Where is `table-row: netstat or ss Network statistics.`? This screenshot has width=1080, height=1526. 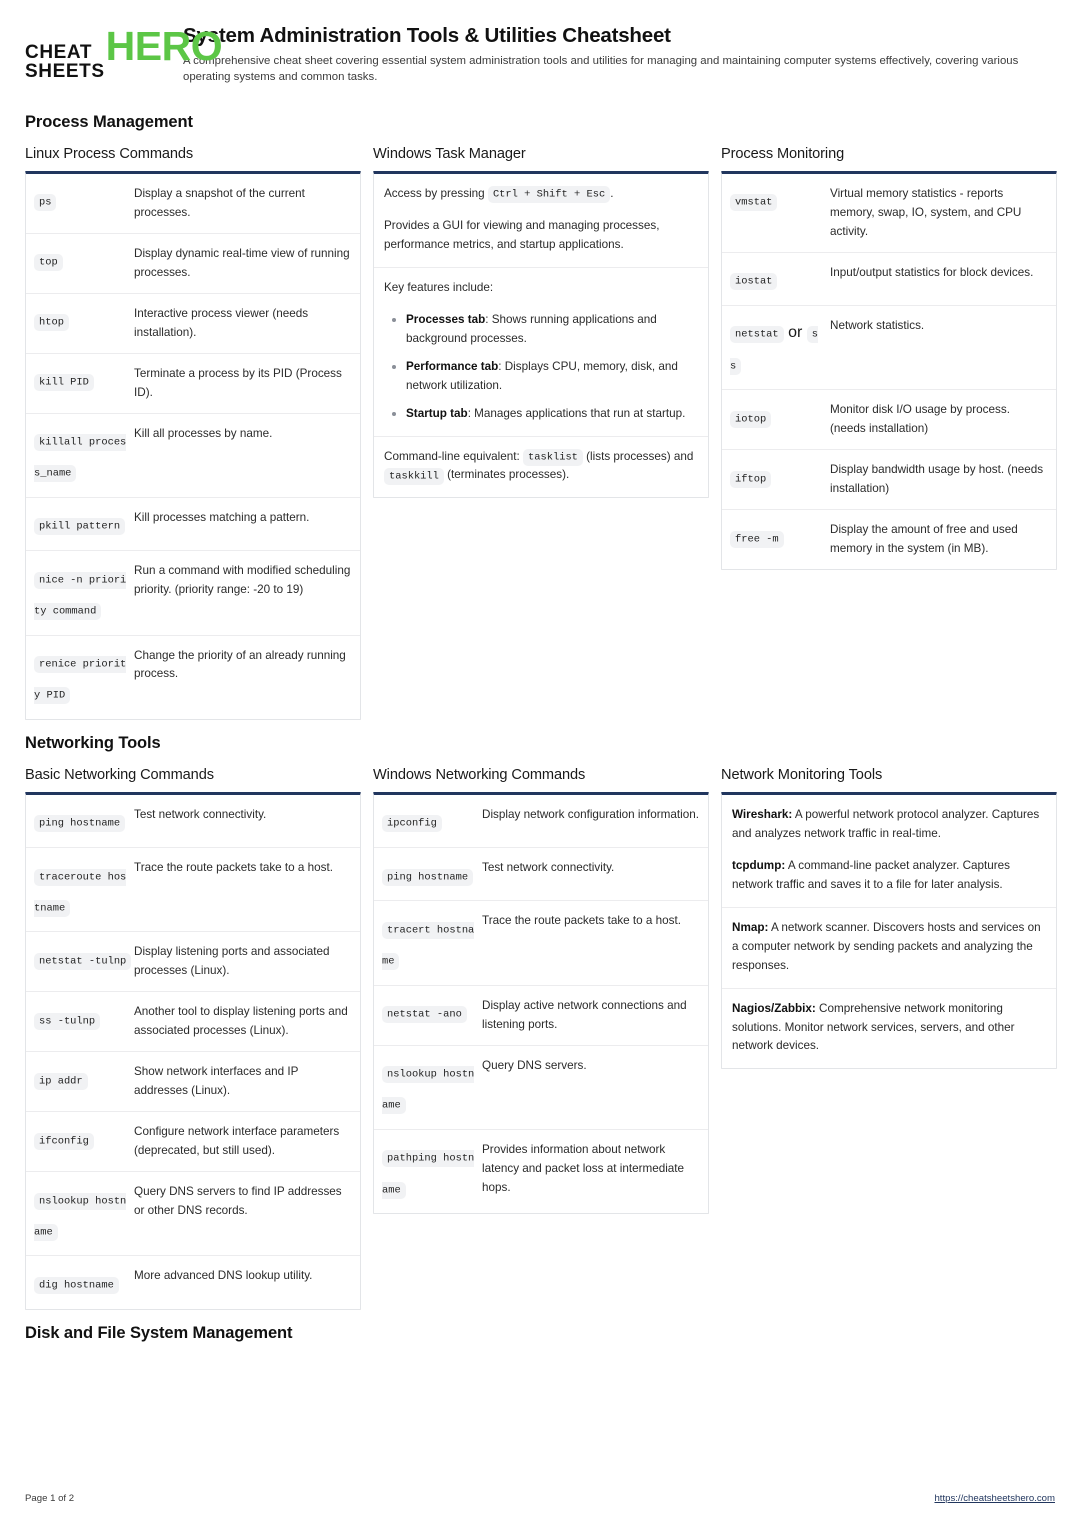
table-row: netstat or ss Network statistics. is located at coordinates (889, 348).